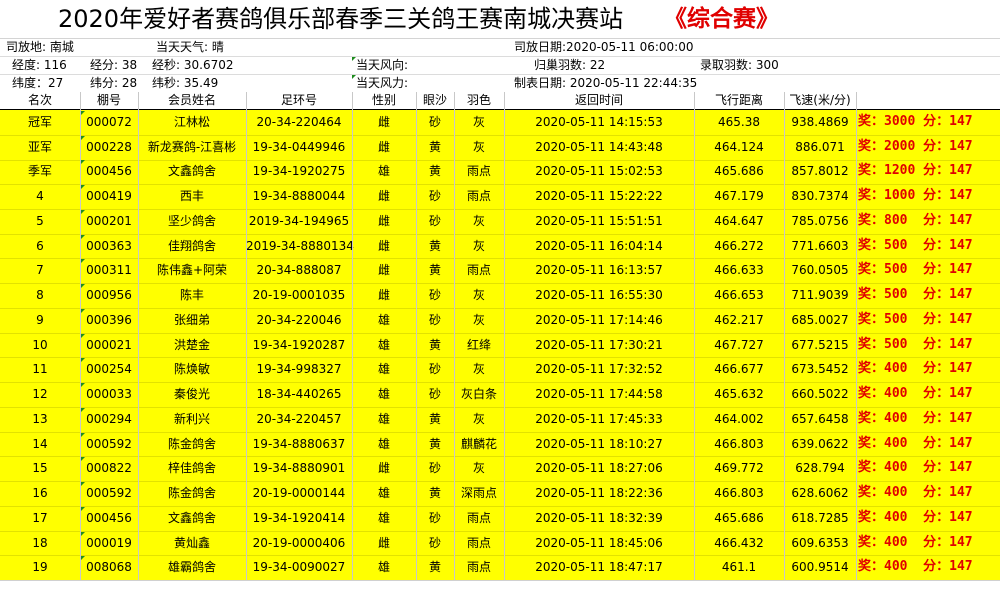 This screenshot has height=599, width=1000. Describe the element at coordinates (192, 394) in the screenshot. I see `cell-member-name: 秦俊光` at that location.